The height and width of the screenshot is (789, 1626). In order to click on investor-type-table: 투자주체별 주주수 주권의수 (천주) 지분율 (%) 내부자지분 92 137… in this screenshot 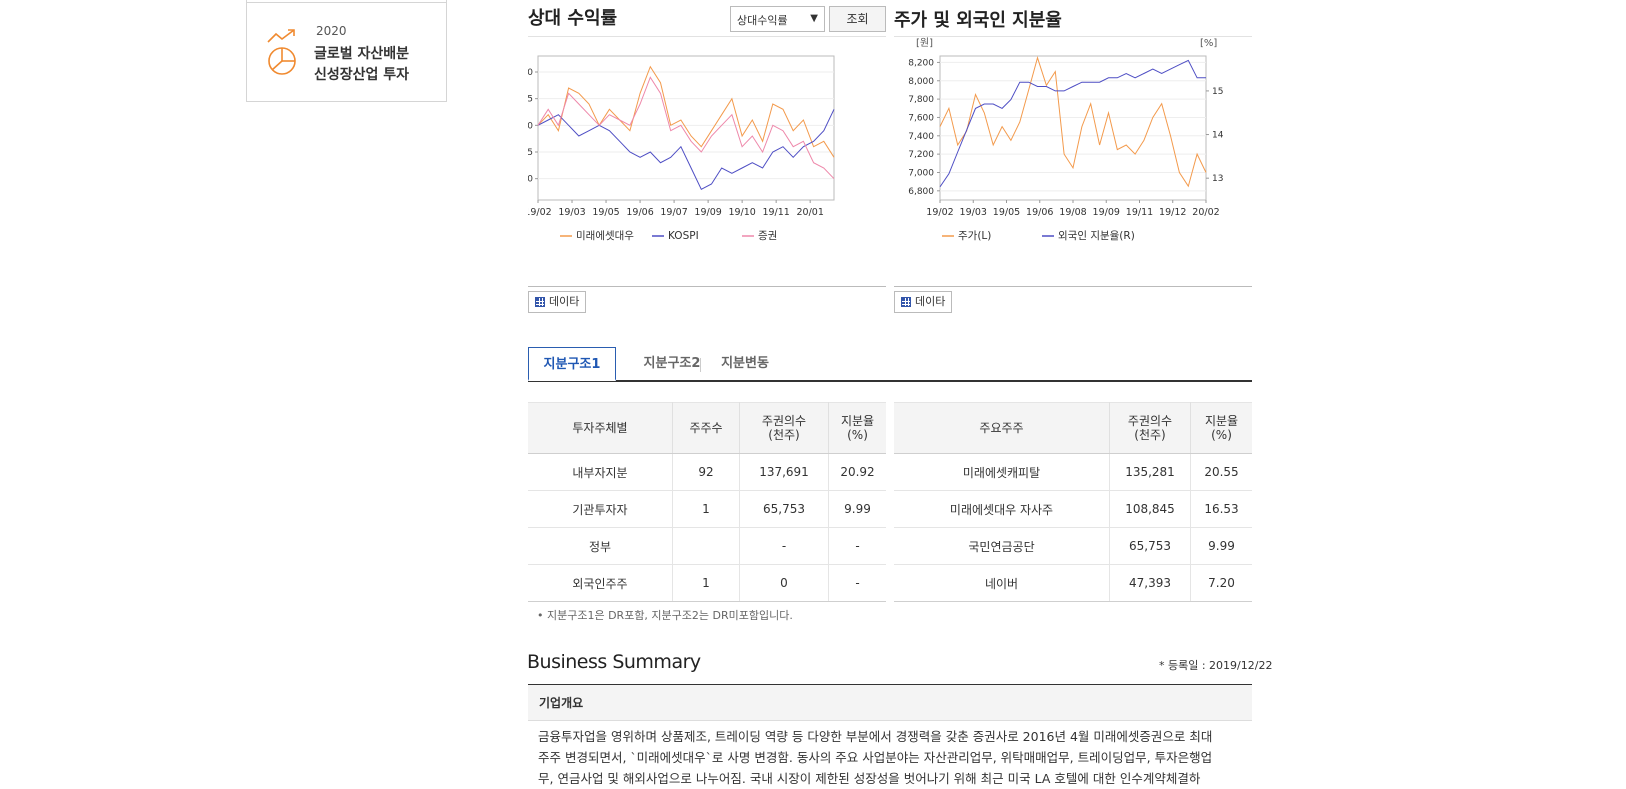, I will do `click(707, 502)`.